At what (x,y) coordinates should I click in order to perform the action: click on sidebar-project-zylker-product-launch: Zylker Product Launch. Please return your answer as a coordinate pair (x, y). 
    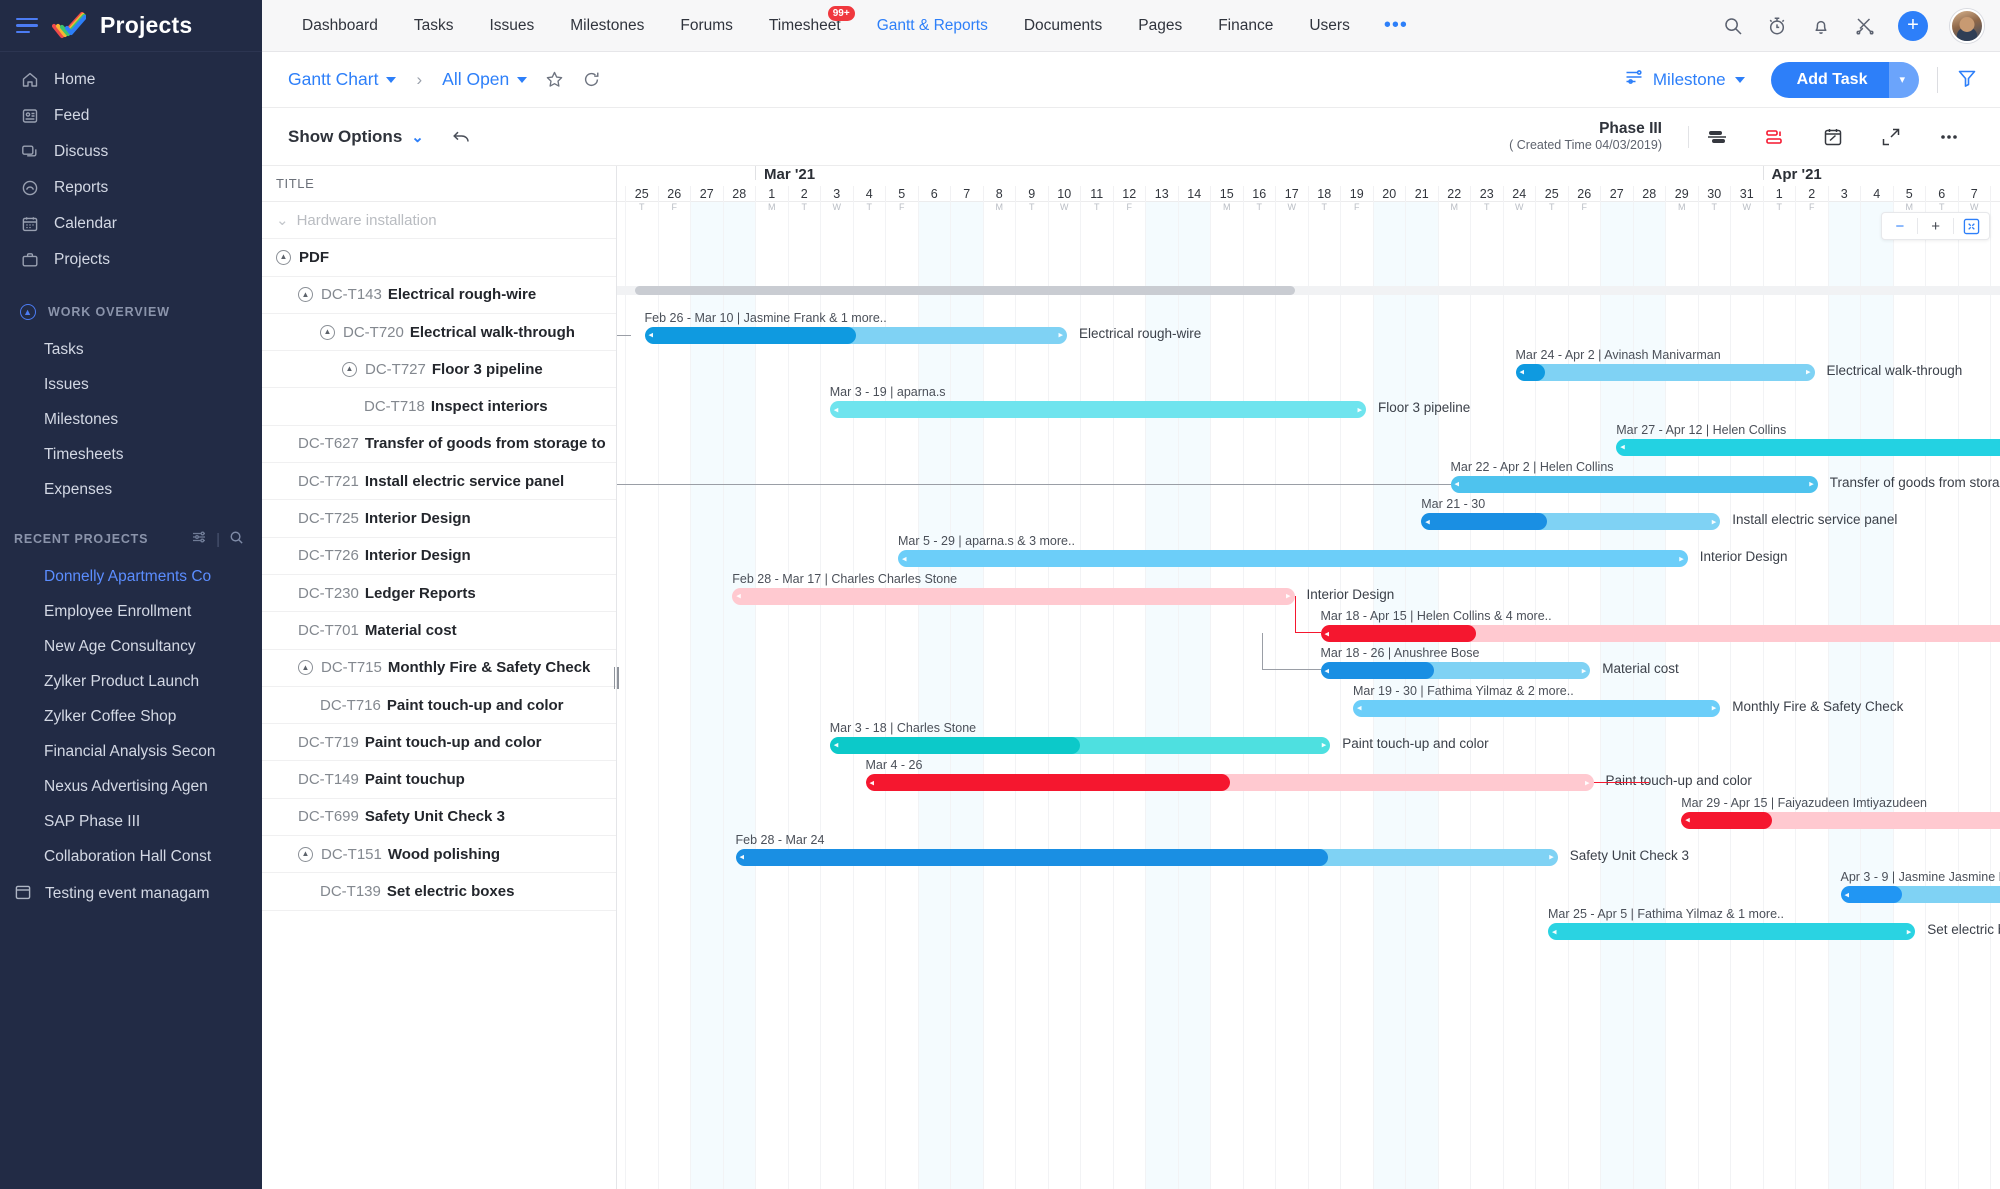
    Looking at the image, I should click on (131, 681).